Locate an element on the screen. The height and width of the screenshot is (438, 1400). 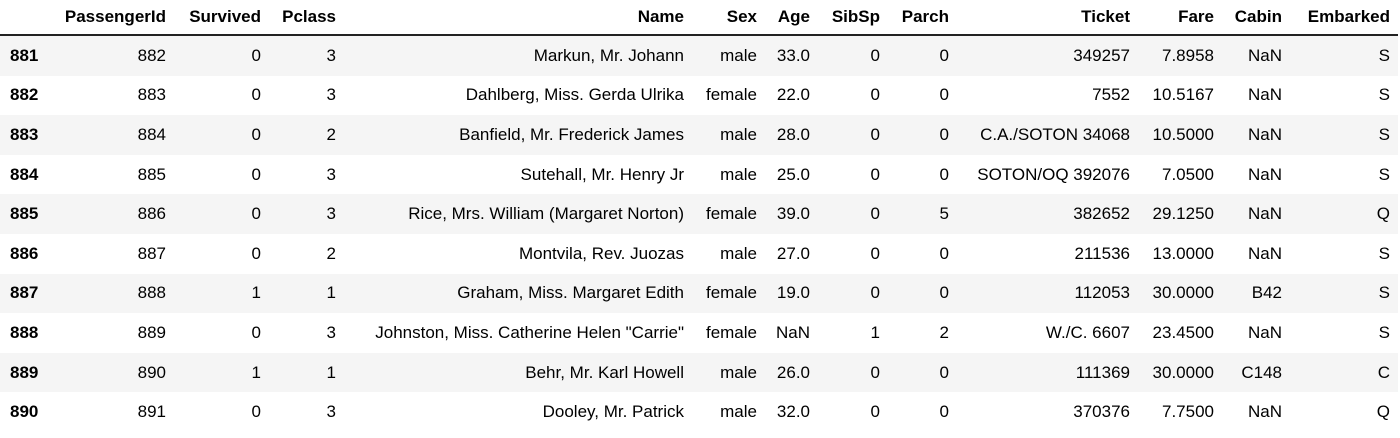
column-header-pclass: Pclass is located at coordinates (306, 18).